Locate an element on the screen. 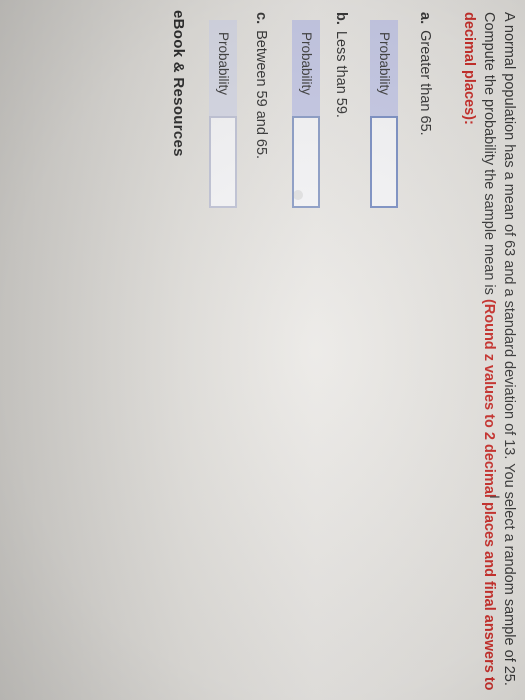  part-a-probability-label: Probability is located at coordinates (384, 68).